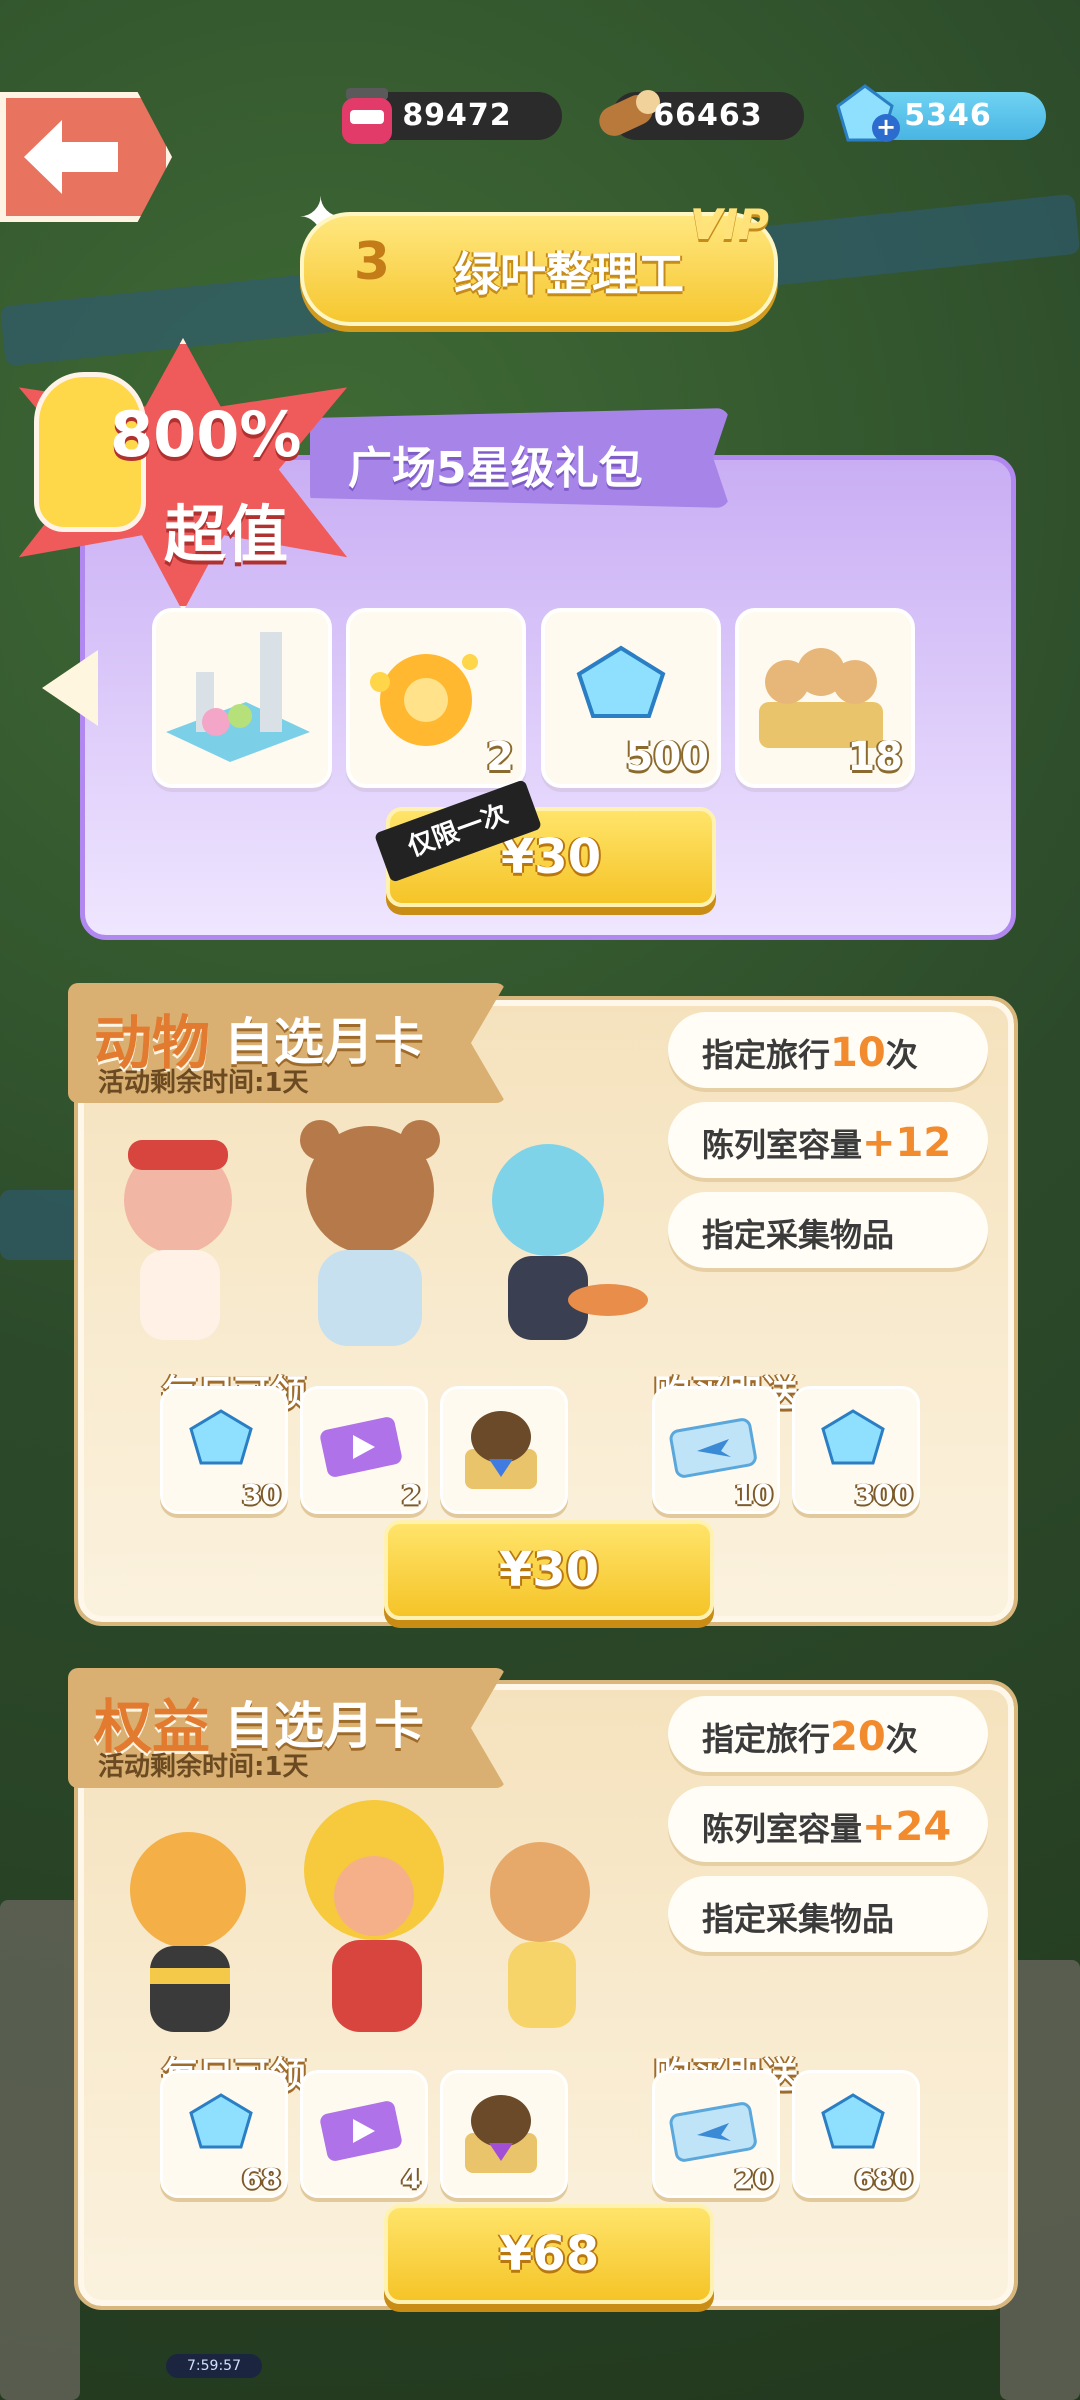 This screenshot has width=1080, height=2400. I want to click on value-badge-text: 超值, so click(226, 534).